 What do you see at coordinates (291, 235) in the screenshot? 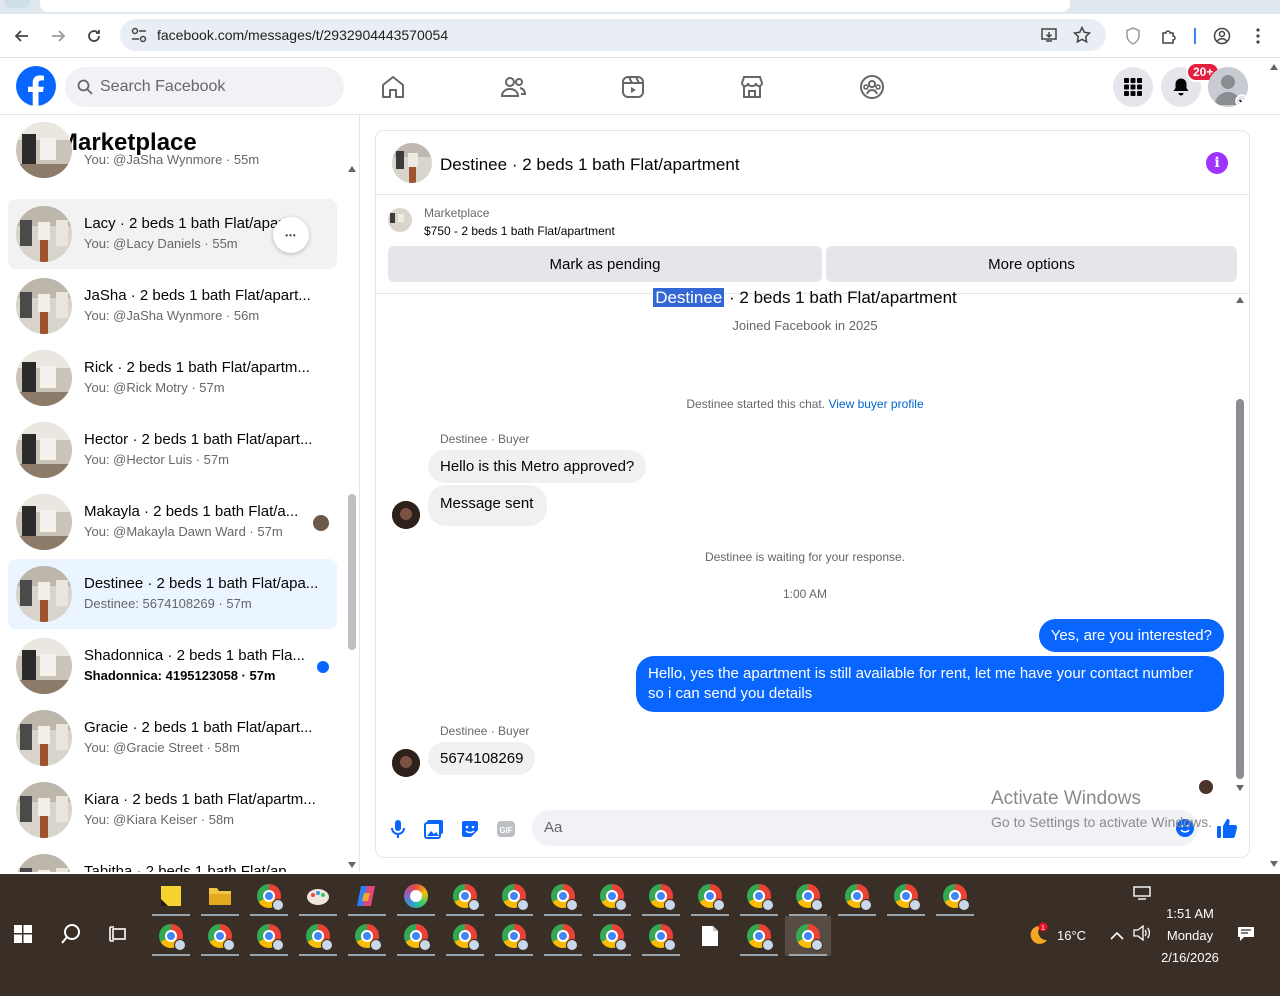
I see `conversation-more-button: •••` at bounding box center [291, 235].